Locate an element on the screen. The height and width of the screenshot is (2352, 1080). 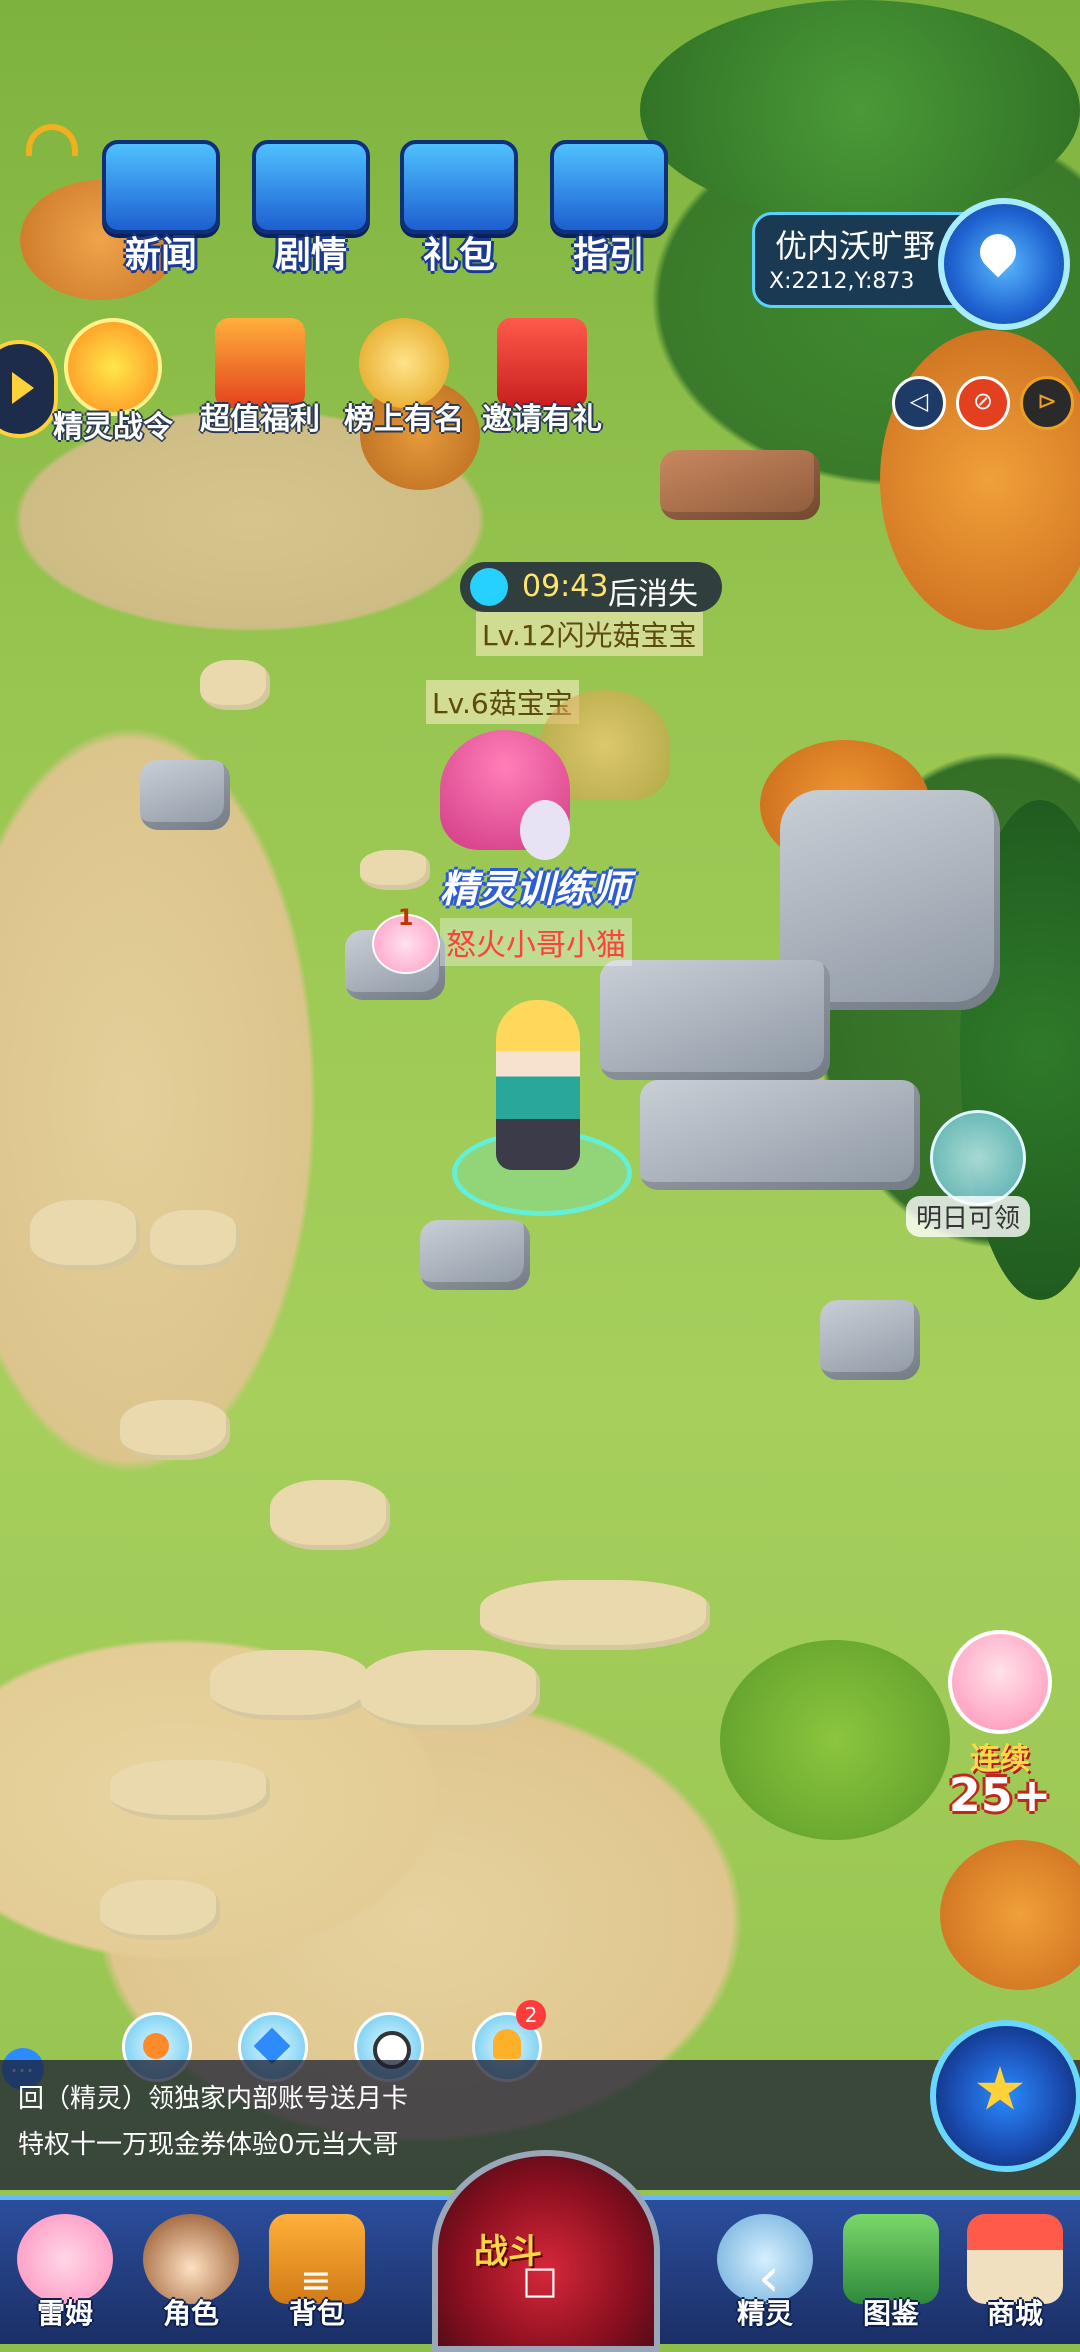
stopwatch-icon is located at coordinates (489, 587).